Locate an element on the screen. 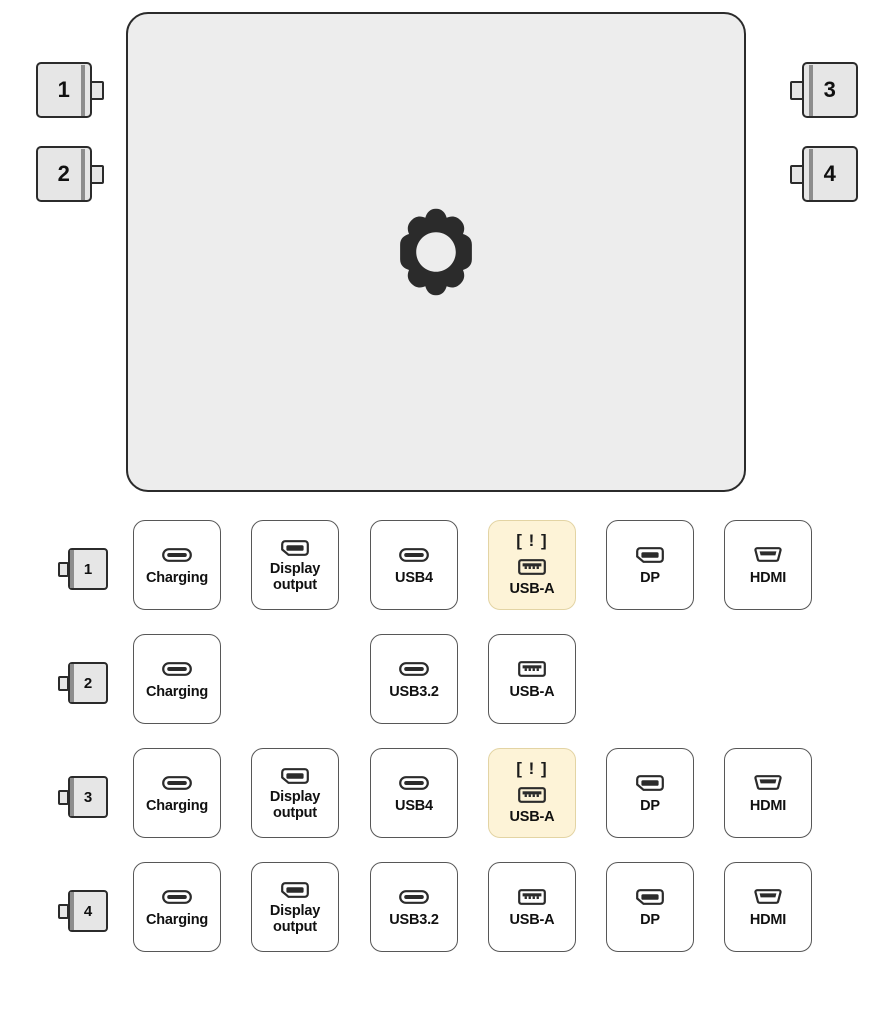 This screenshot has height=1024, width=894. capability-card-1-usb_a: [ ! ] USB-A is located at coordinates (532, 565).